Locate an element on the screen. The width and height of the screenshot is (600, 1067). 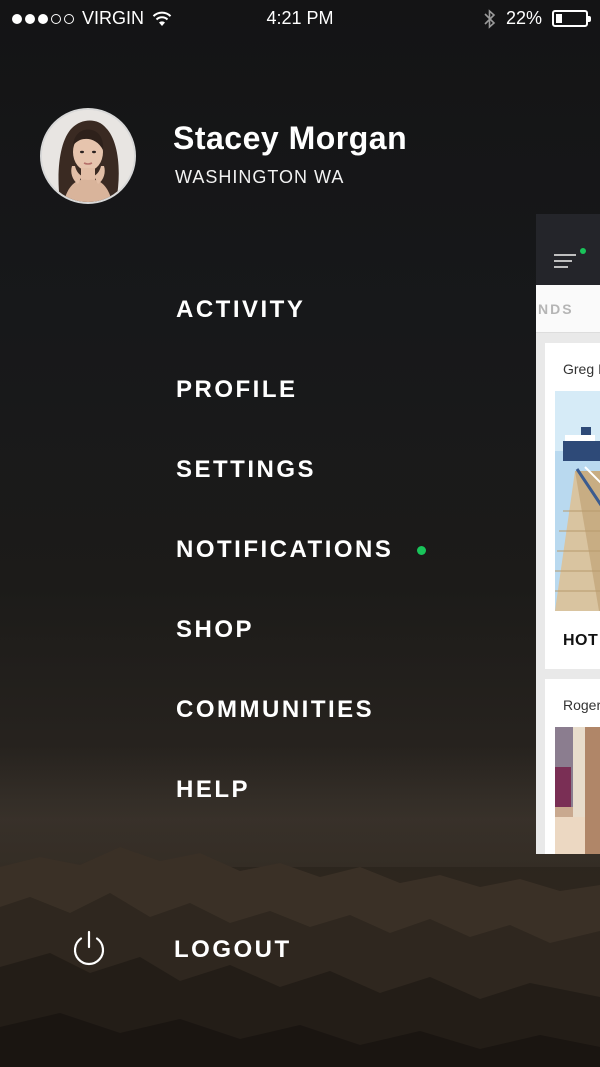
logout-button: LOGOUT is located at coordinates (233, 950).